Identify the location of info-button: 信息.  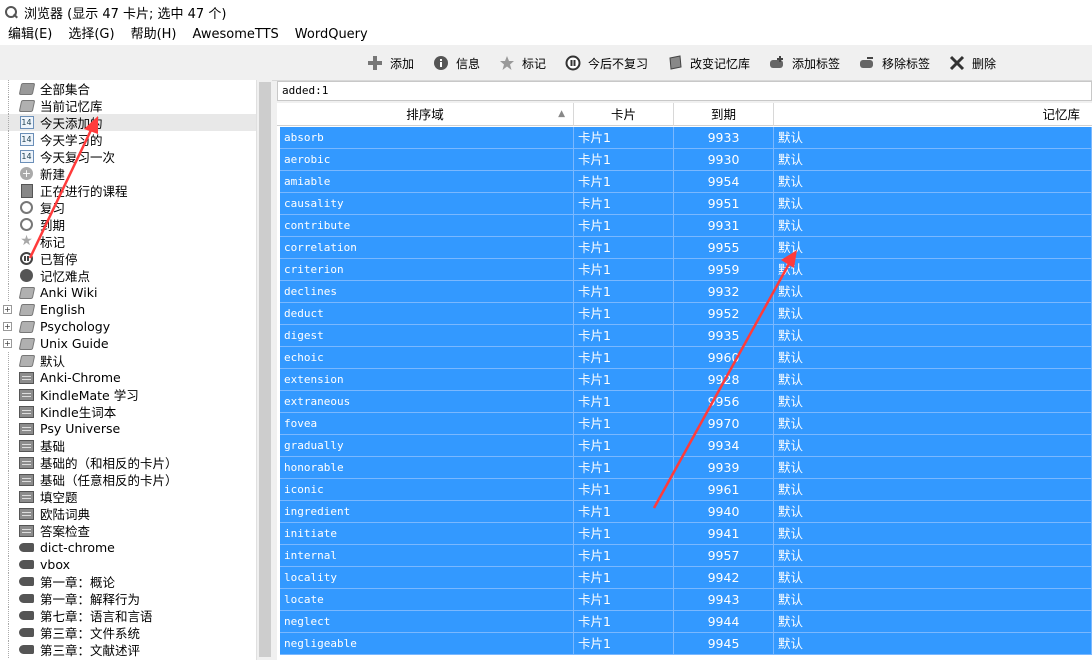
(456, 63).